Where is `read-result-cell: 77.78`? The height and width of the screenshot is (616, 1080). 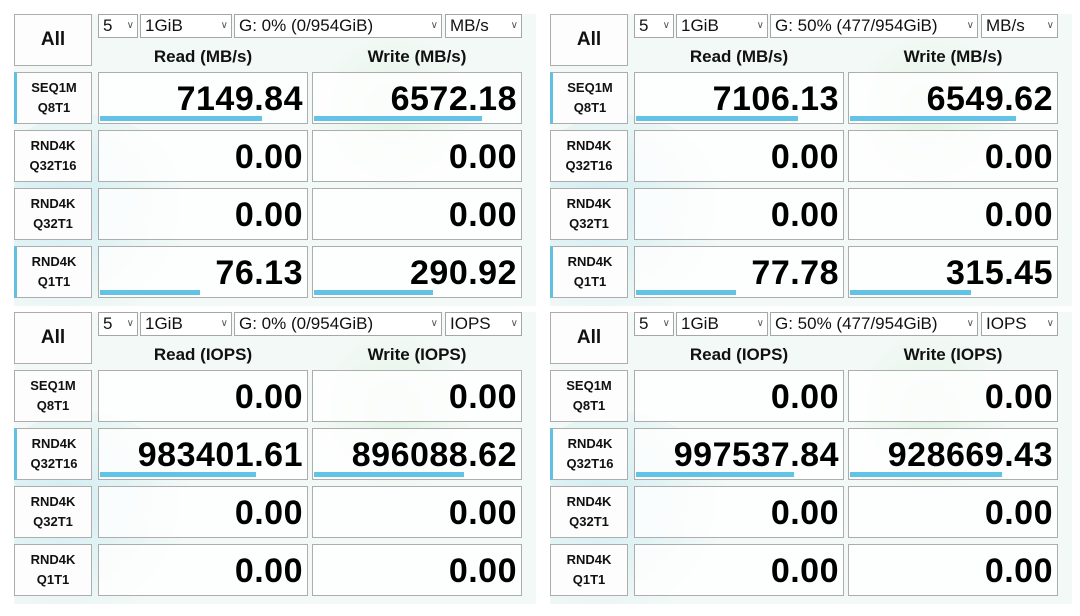
read-result-cell: 77.78 is located at coordinates (739, 272).